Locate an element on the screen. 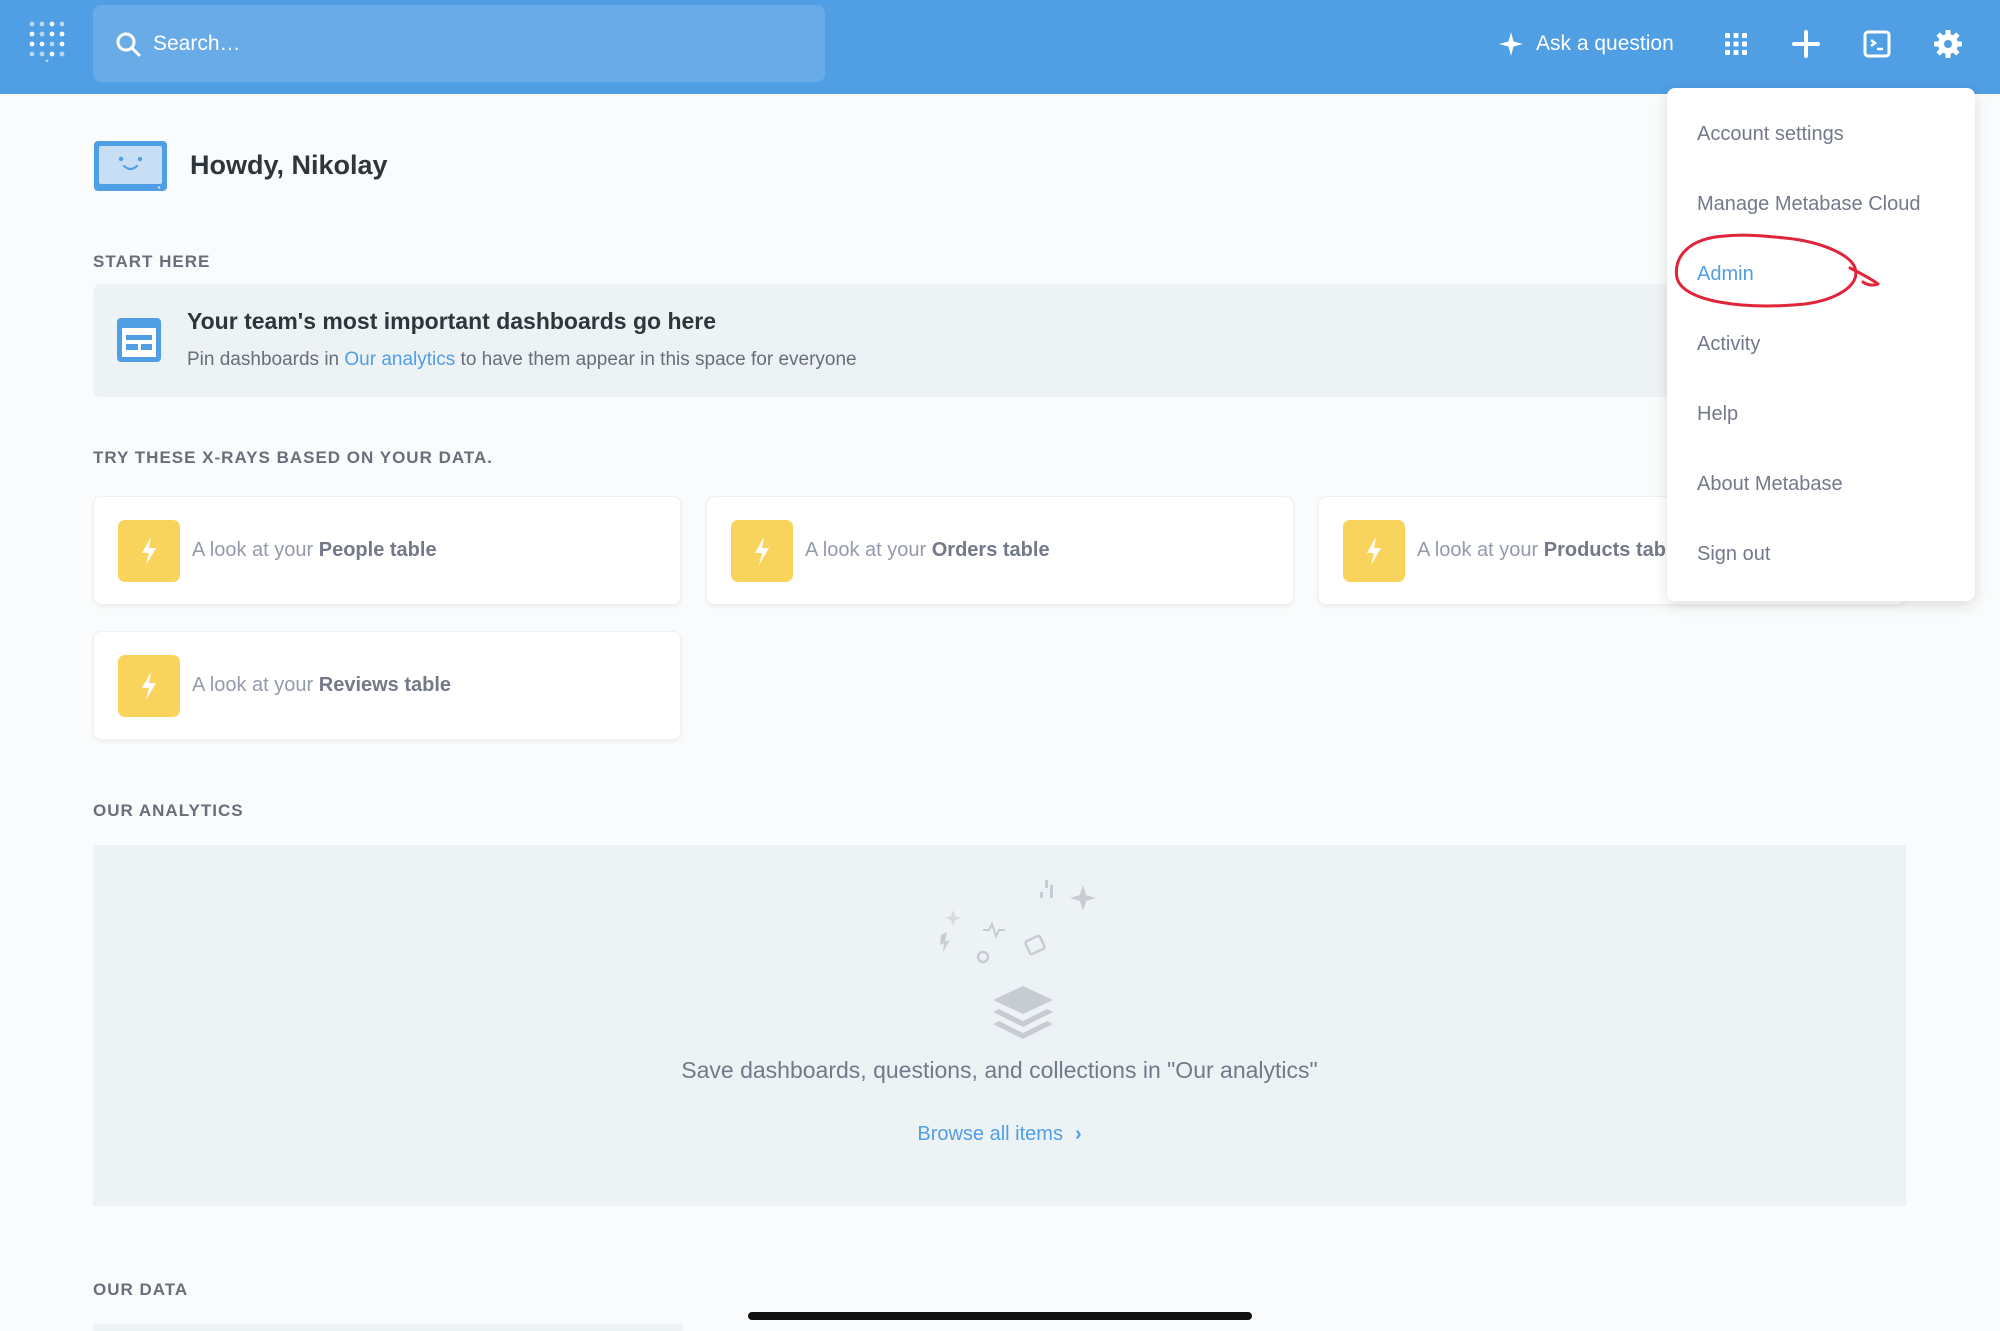 The image size is (2000, 1331). xray-card-reviews: A look at your Reviews table is located at coordinates (387, 685).